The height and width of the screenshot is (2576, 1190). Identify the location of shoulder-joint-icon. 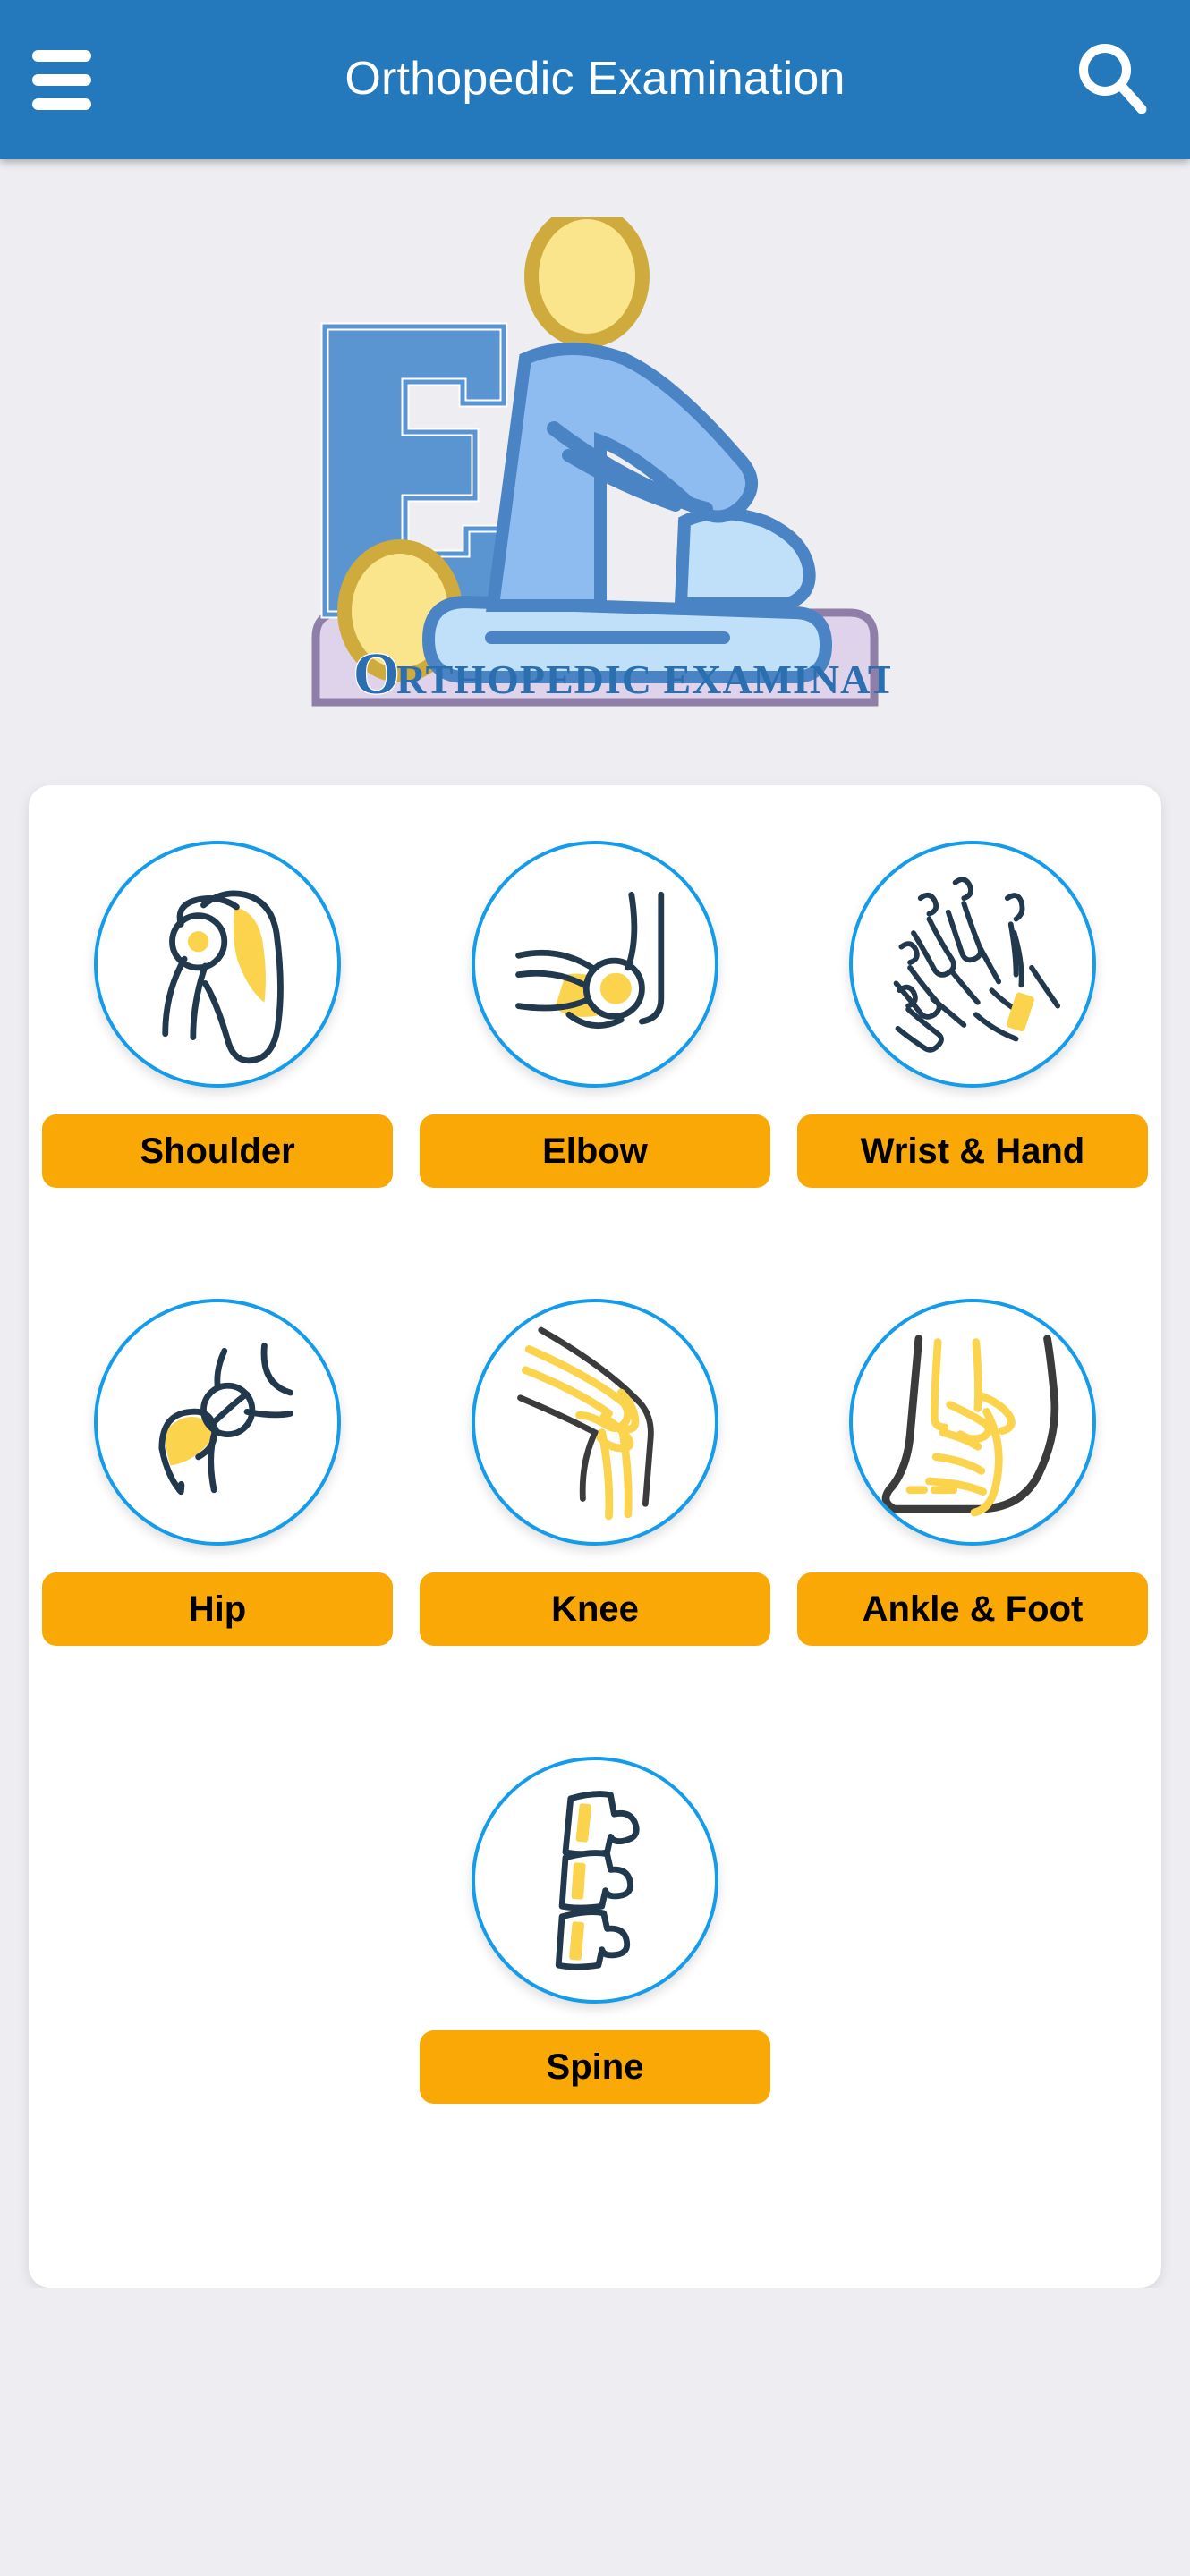
(217, 964).